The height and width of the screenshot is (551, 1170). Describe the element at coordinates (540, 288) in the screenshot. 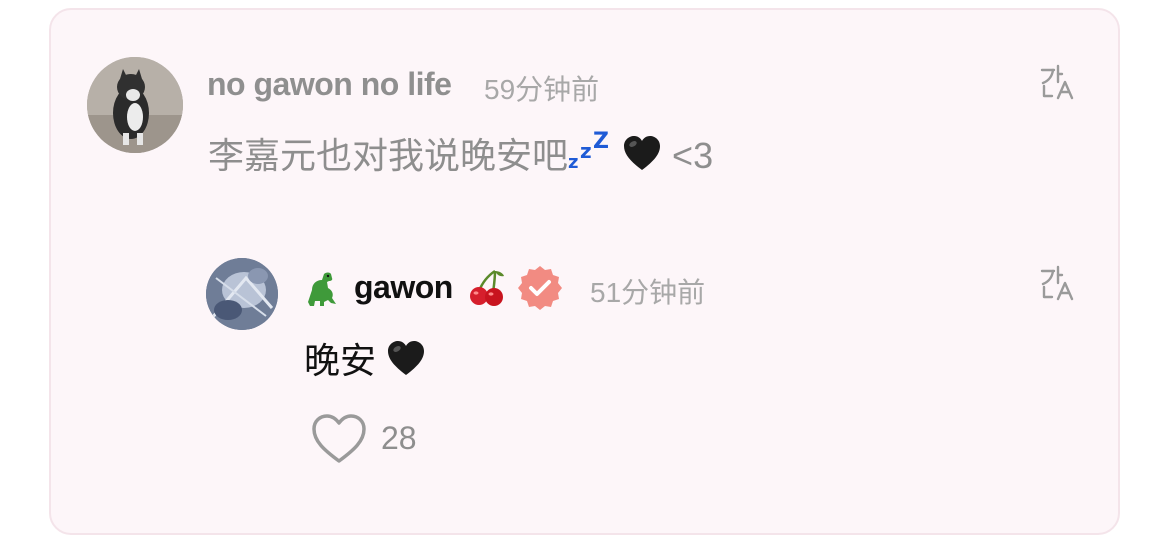

I see `verified-badge-icon` at that location.